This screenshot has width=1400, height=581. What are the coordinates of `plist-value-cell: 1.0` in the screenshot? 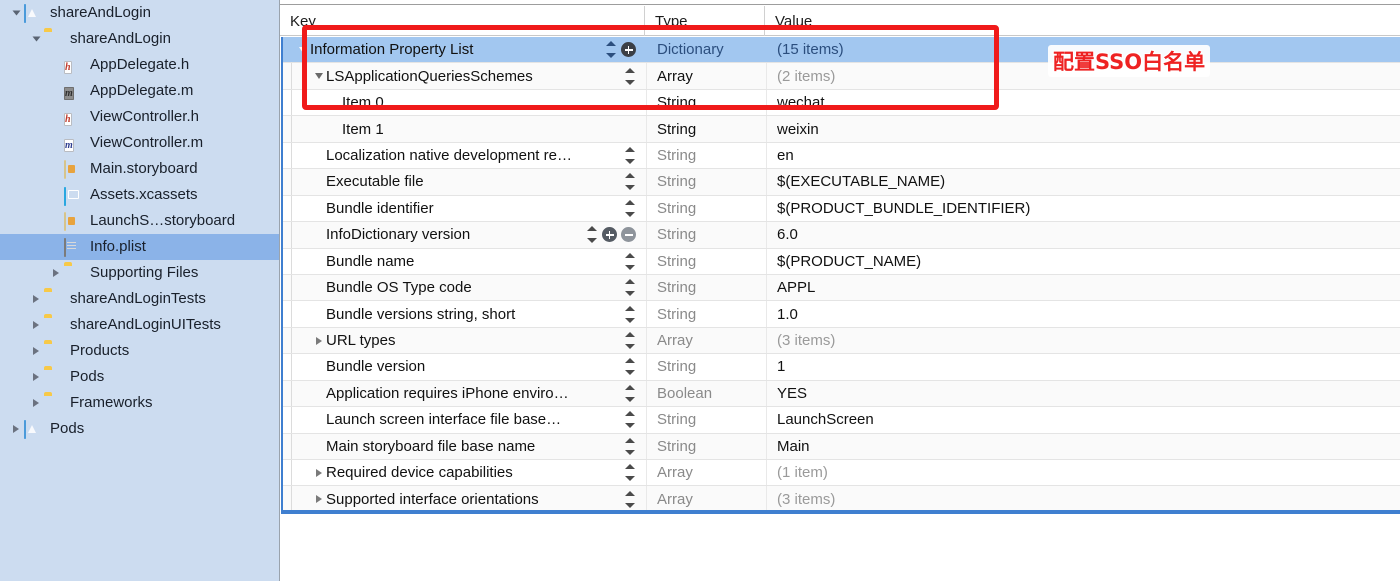 It's located at (1083, 313).